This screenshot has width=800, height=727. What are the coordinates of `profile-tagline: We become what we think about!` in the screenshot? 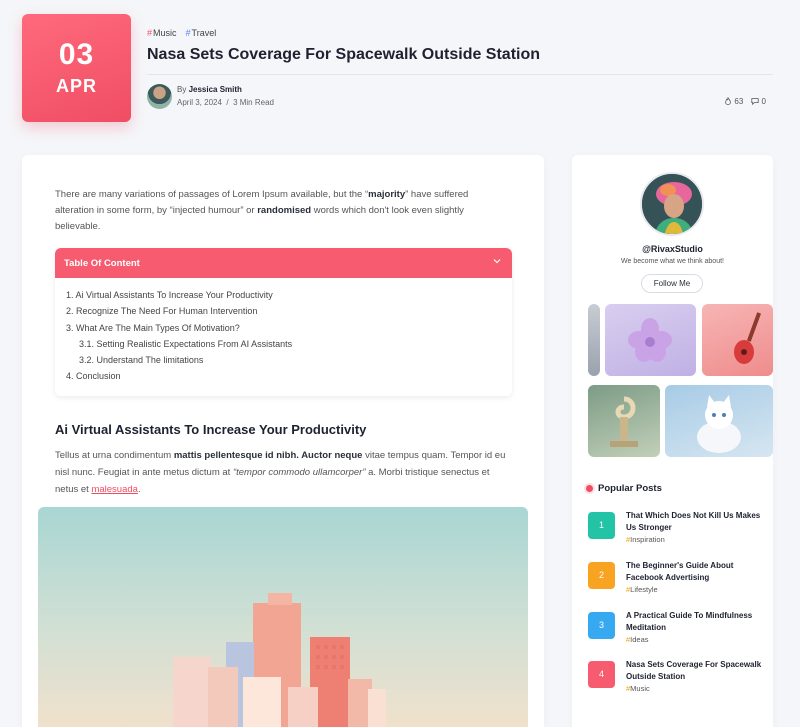 It's located at (672, 261).